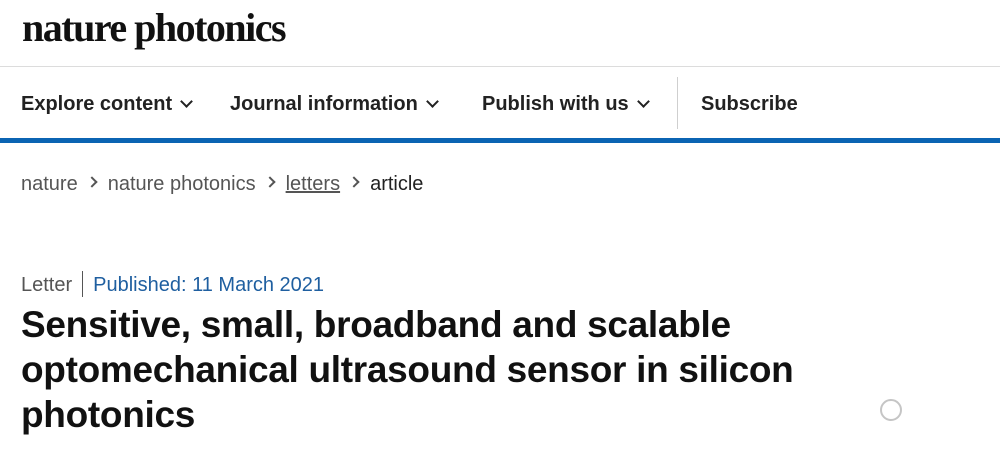 Image resolution: width=1000 pixels, height=450 pixels. I want to click on article-meta: Letter Published: 11 March 2021, so click(172, 281).